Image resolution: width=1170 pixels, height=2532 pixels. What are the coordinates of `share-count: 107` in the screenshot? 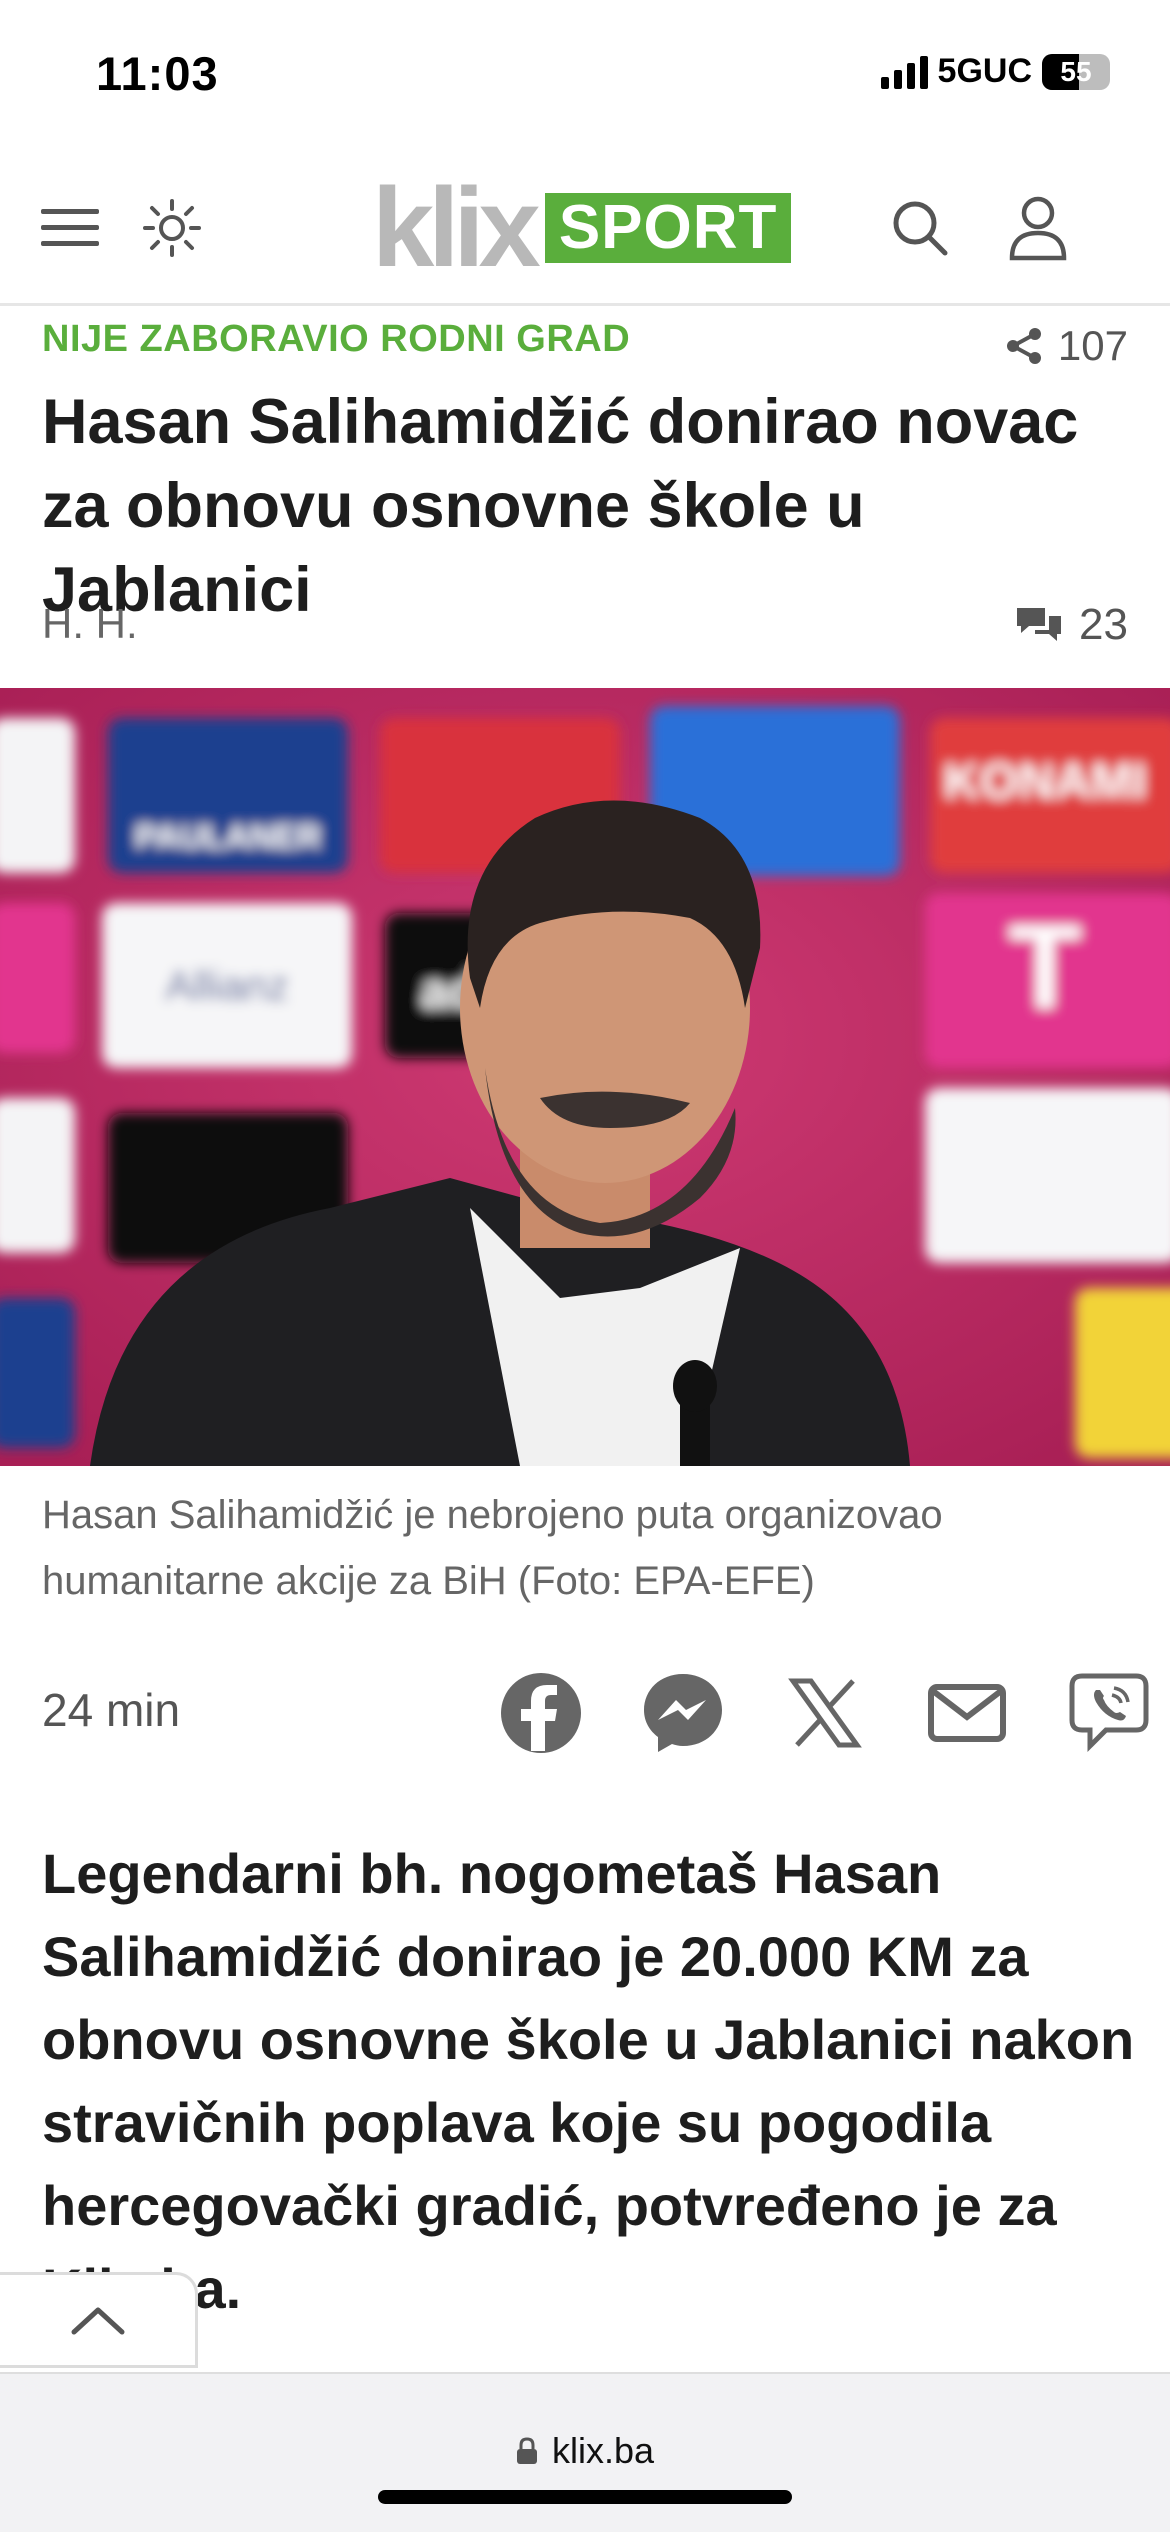 It's located at (1066, 346).